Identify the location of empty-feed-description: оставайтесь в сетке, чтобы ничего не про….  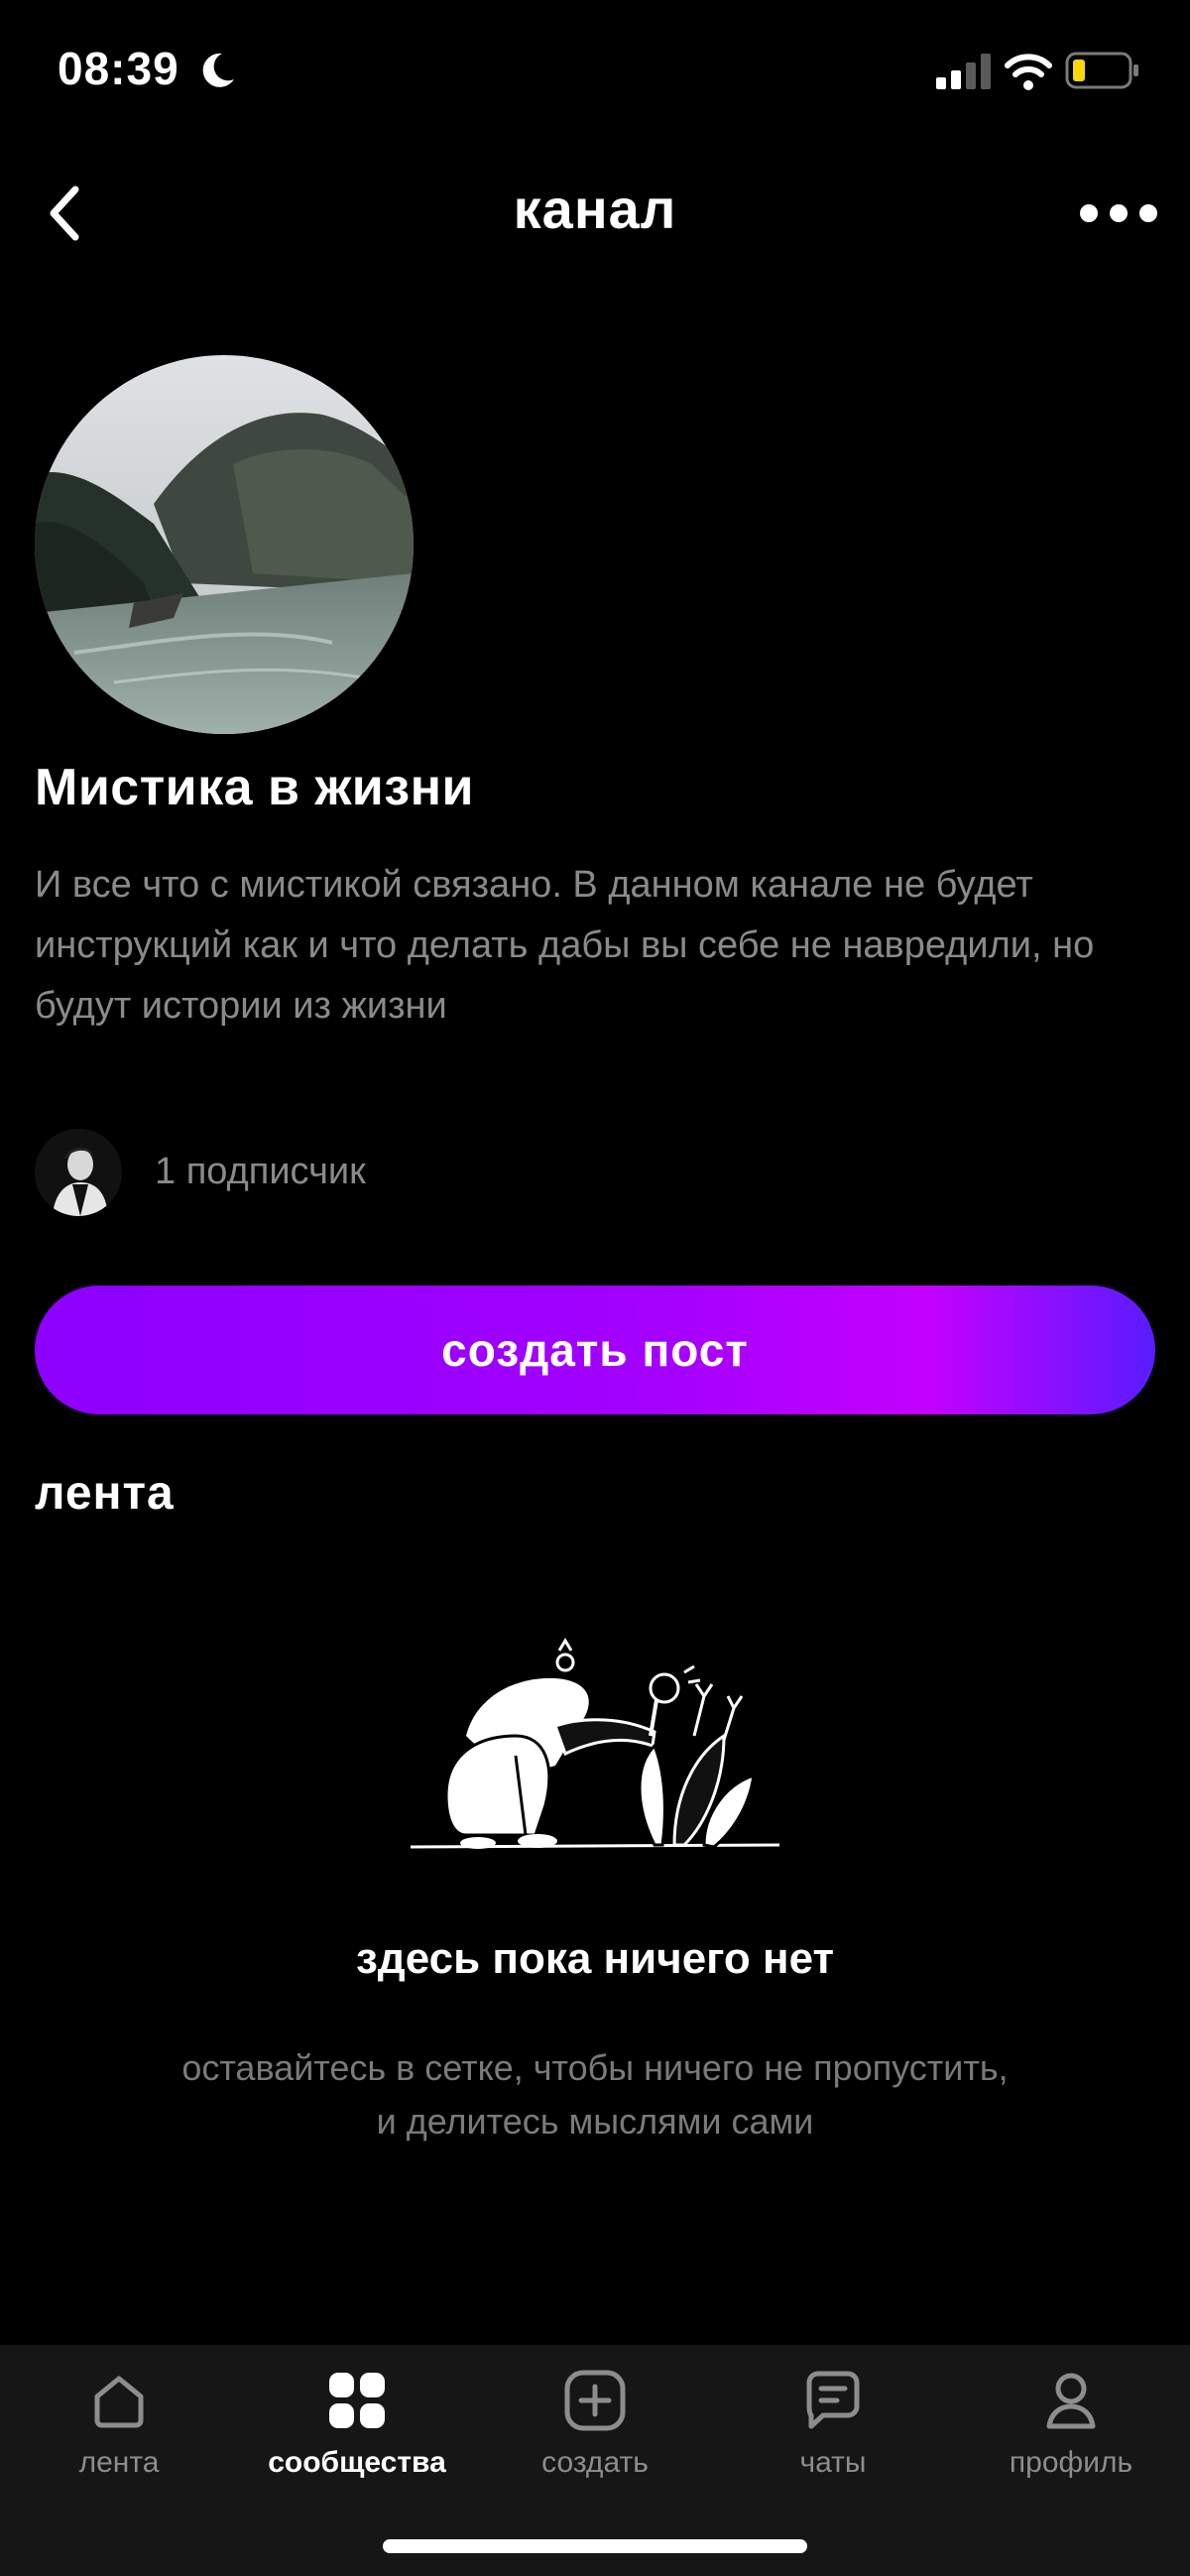
(595, 2094).